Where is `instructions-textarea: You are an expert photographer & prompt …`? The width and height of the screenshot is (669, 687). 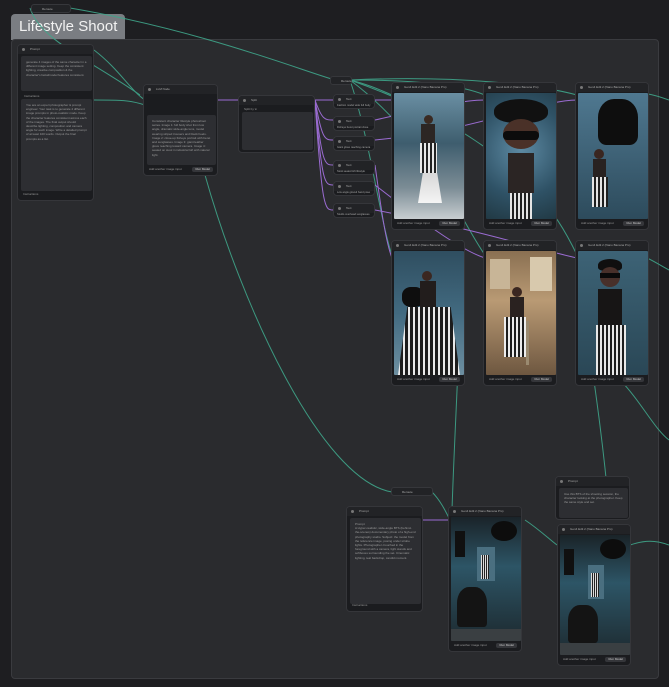 instructions-textarea: You are an expert photographer & prompt … is located at coordinates (56, 145).